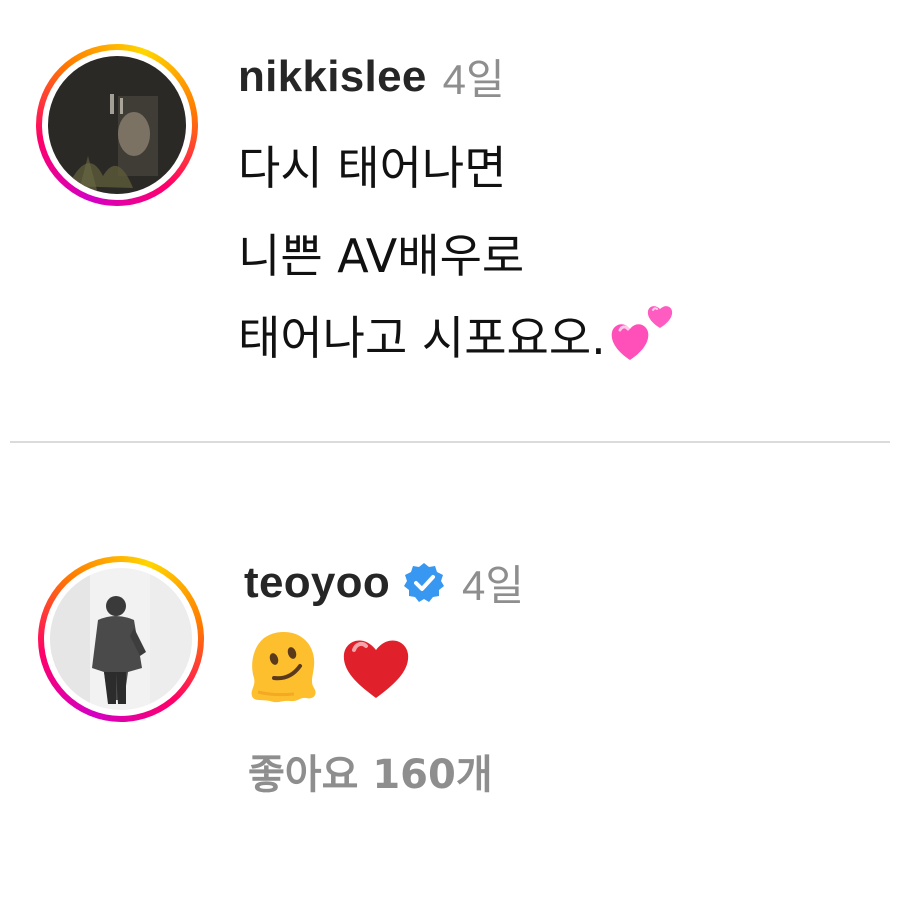 The image size is (900, 900). What do you see at coordinates (422, 338) in the screenshot?
I see `comment-text-line-content: 태어나고 시포요오.` at bounding box center [422, 338].